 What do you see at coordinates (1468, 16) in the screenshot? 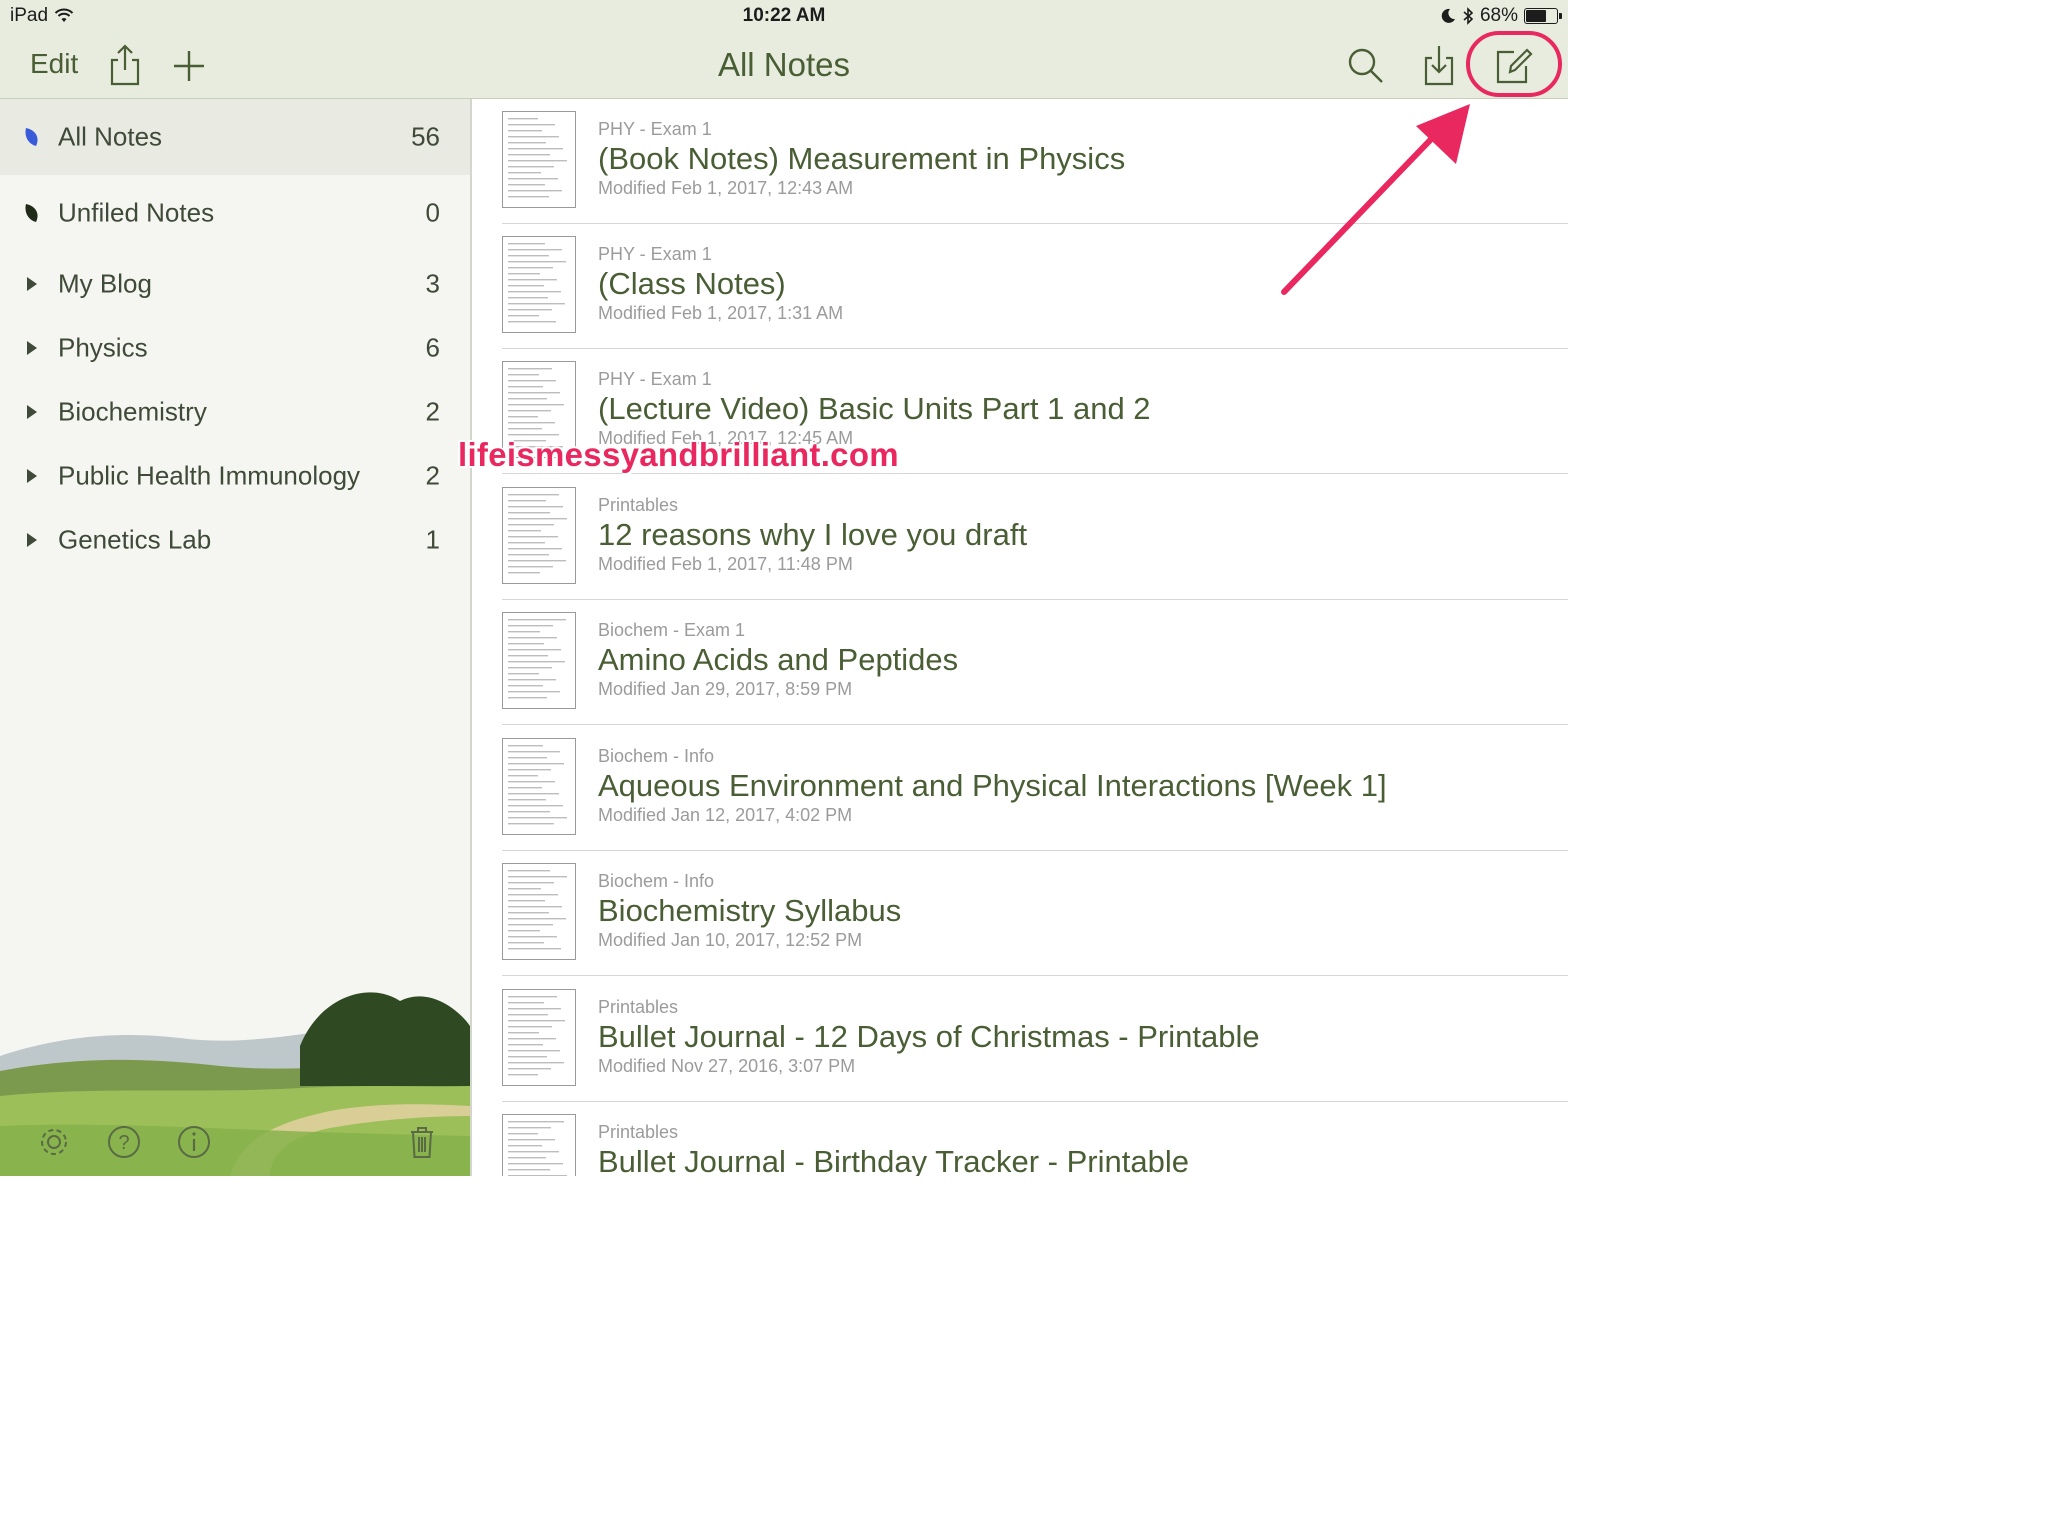
I see `bluetooth-icon` at bounding box center [1468, 16].